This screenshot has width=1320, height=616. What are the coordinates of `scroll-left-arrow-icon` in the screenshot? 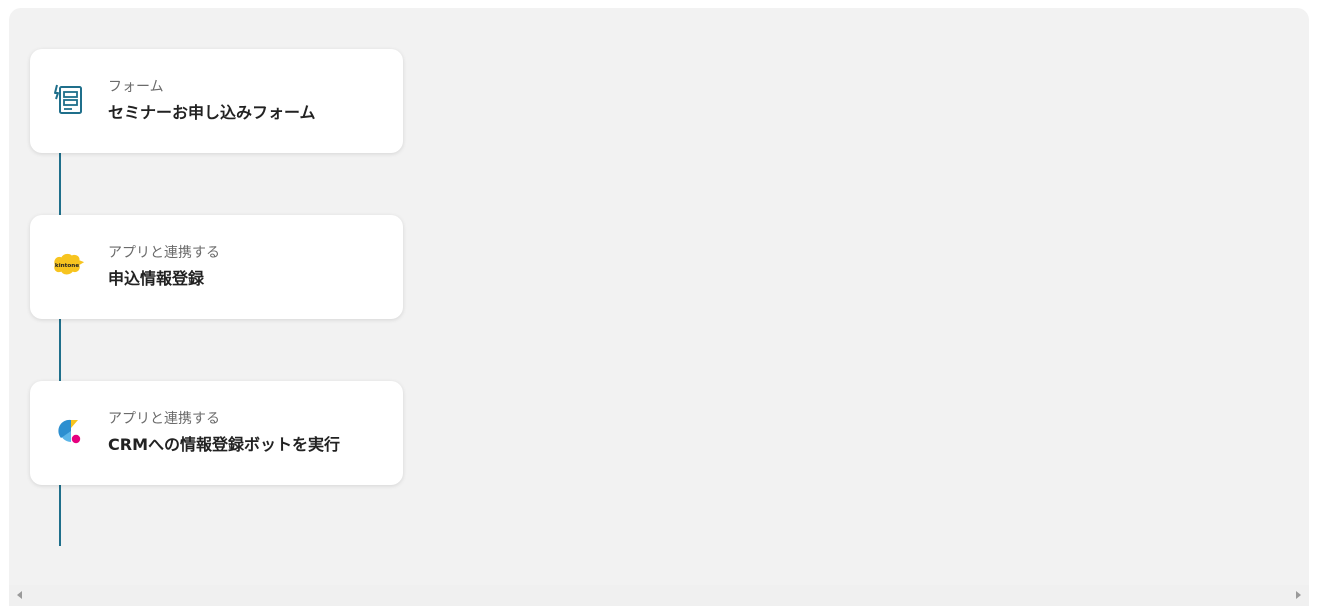 It's located at (19, 595).